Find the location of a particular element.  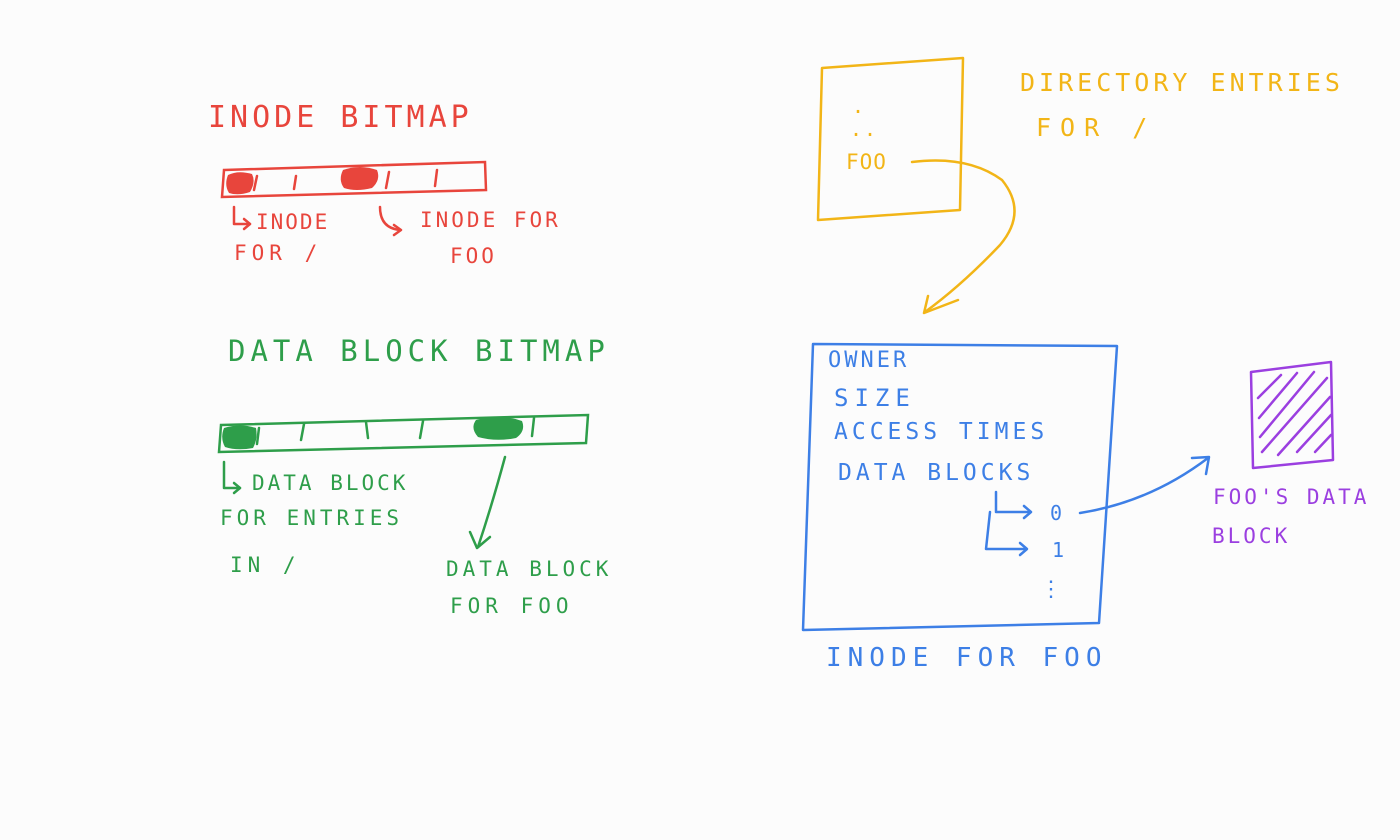

directory-title-line2: FOR / is located at coordinates (1096, 127).